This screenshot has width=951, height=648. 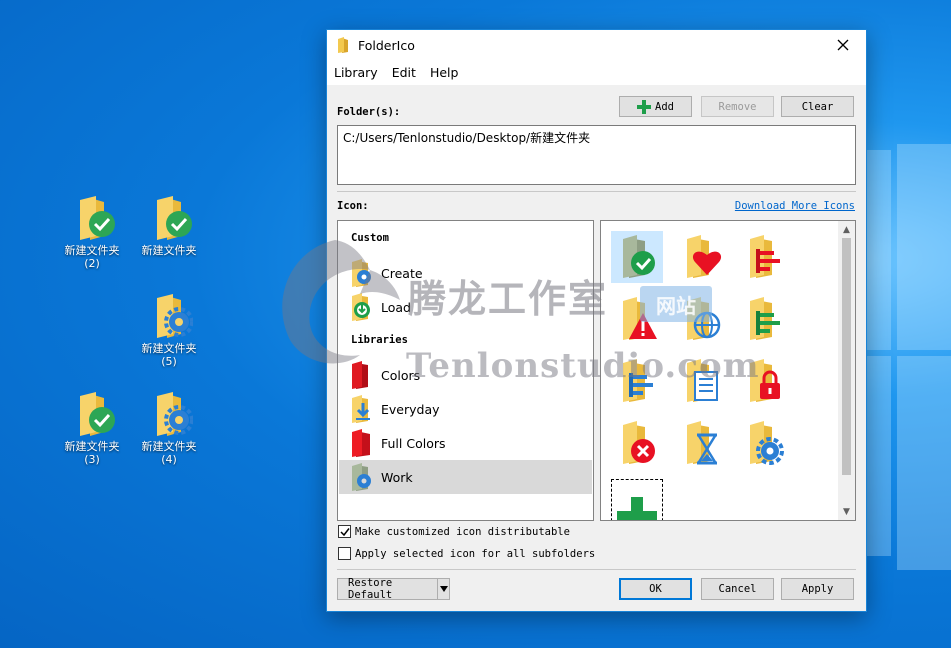 What do you see at coordinates (596, 45) in the screenshot?
I see `title-bar: FolderIco` at bounding box center [596, 45].